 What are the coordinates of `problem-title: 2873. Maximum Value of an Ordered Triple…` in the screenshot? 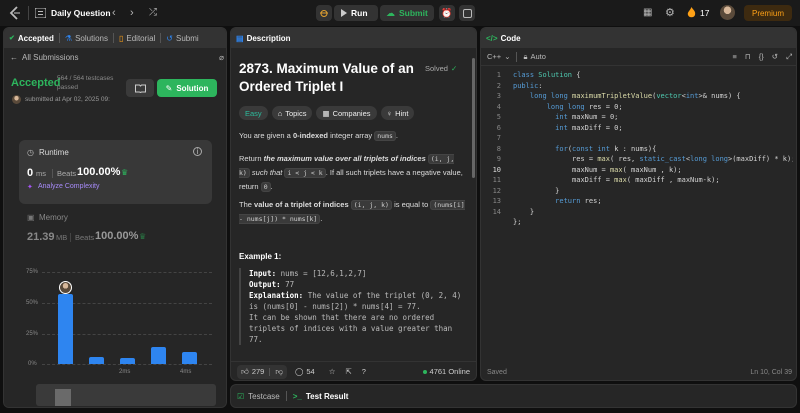 It's located at (331, 78).